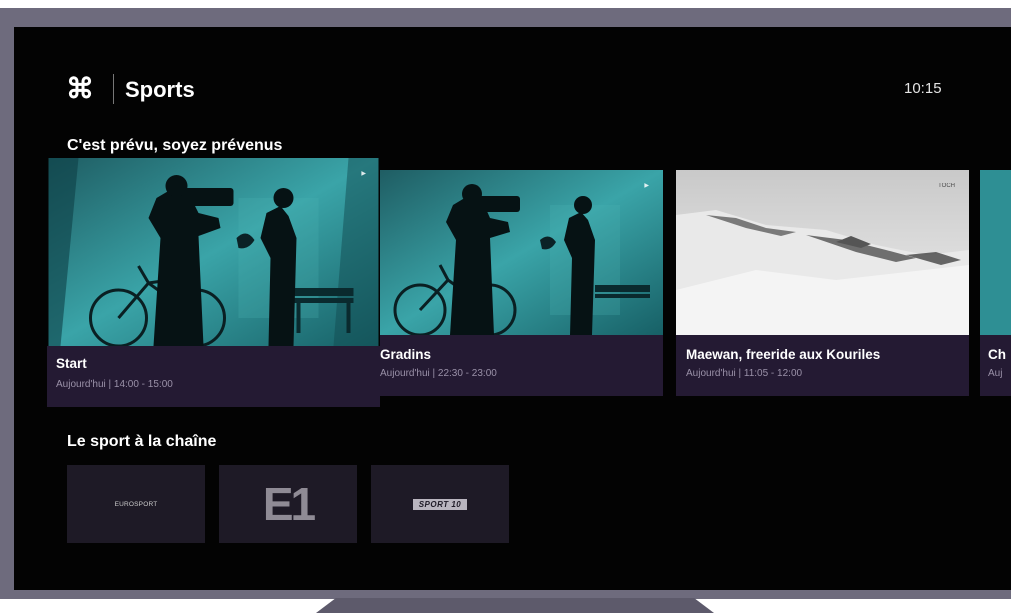 The image size is (1011, 613). What do you see at coordinates (213, 376) in the screenshot?
I see `program-info: Start Aujourd'hui | 14:00 - 15:00` at bounding box center [213, 376].